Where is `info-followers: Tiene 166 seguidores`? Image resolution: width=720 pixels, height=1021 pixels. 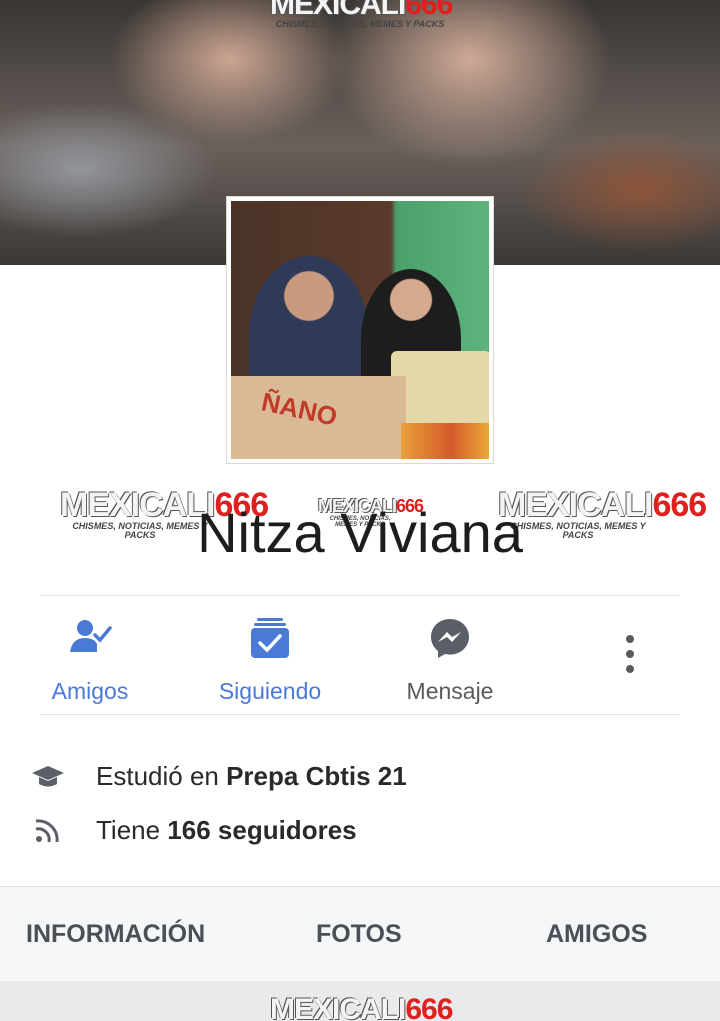
info-followers: Tiene 166 seguidores is located at coordinates (360, 830).